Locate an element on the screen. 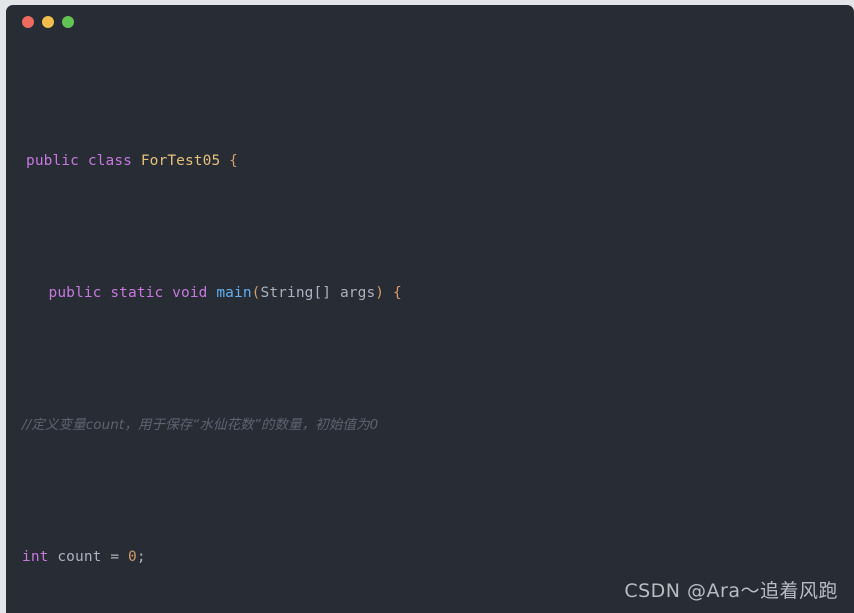 This screenshot has width=854, height=613. close-button is located at coordinates (28, 21).